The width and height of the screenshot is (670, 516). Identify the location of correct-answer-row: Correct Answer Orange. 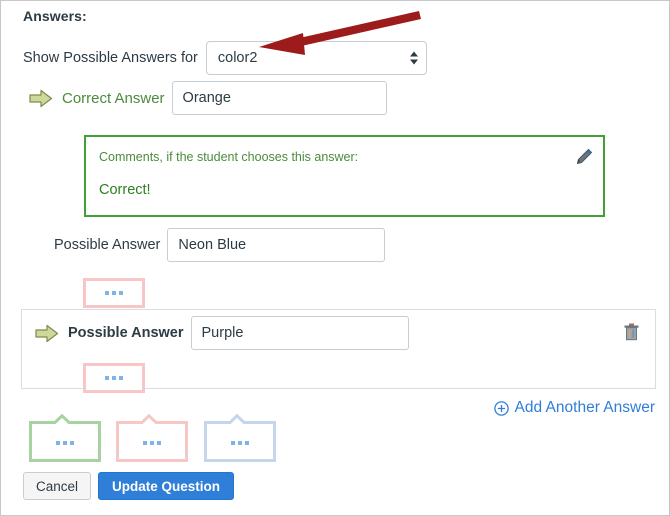
(208, 98).